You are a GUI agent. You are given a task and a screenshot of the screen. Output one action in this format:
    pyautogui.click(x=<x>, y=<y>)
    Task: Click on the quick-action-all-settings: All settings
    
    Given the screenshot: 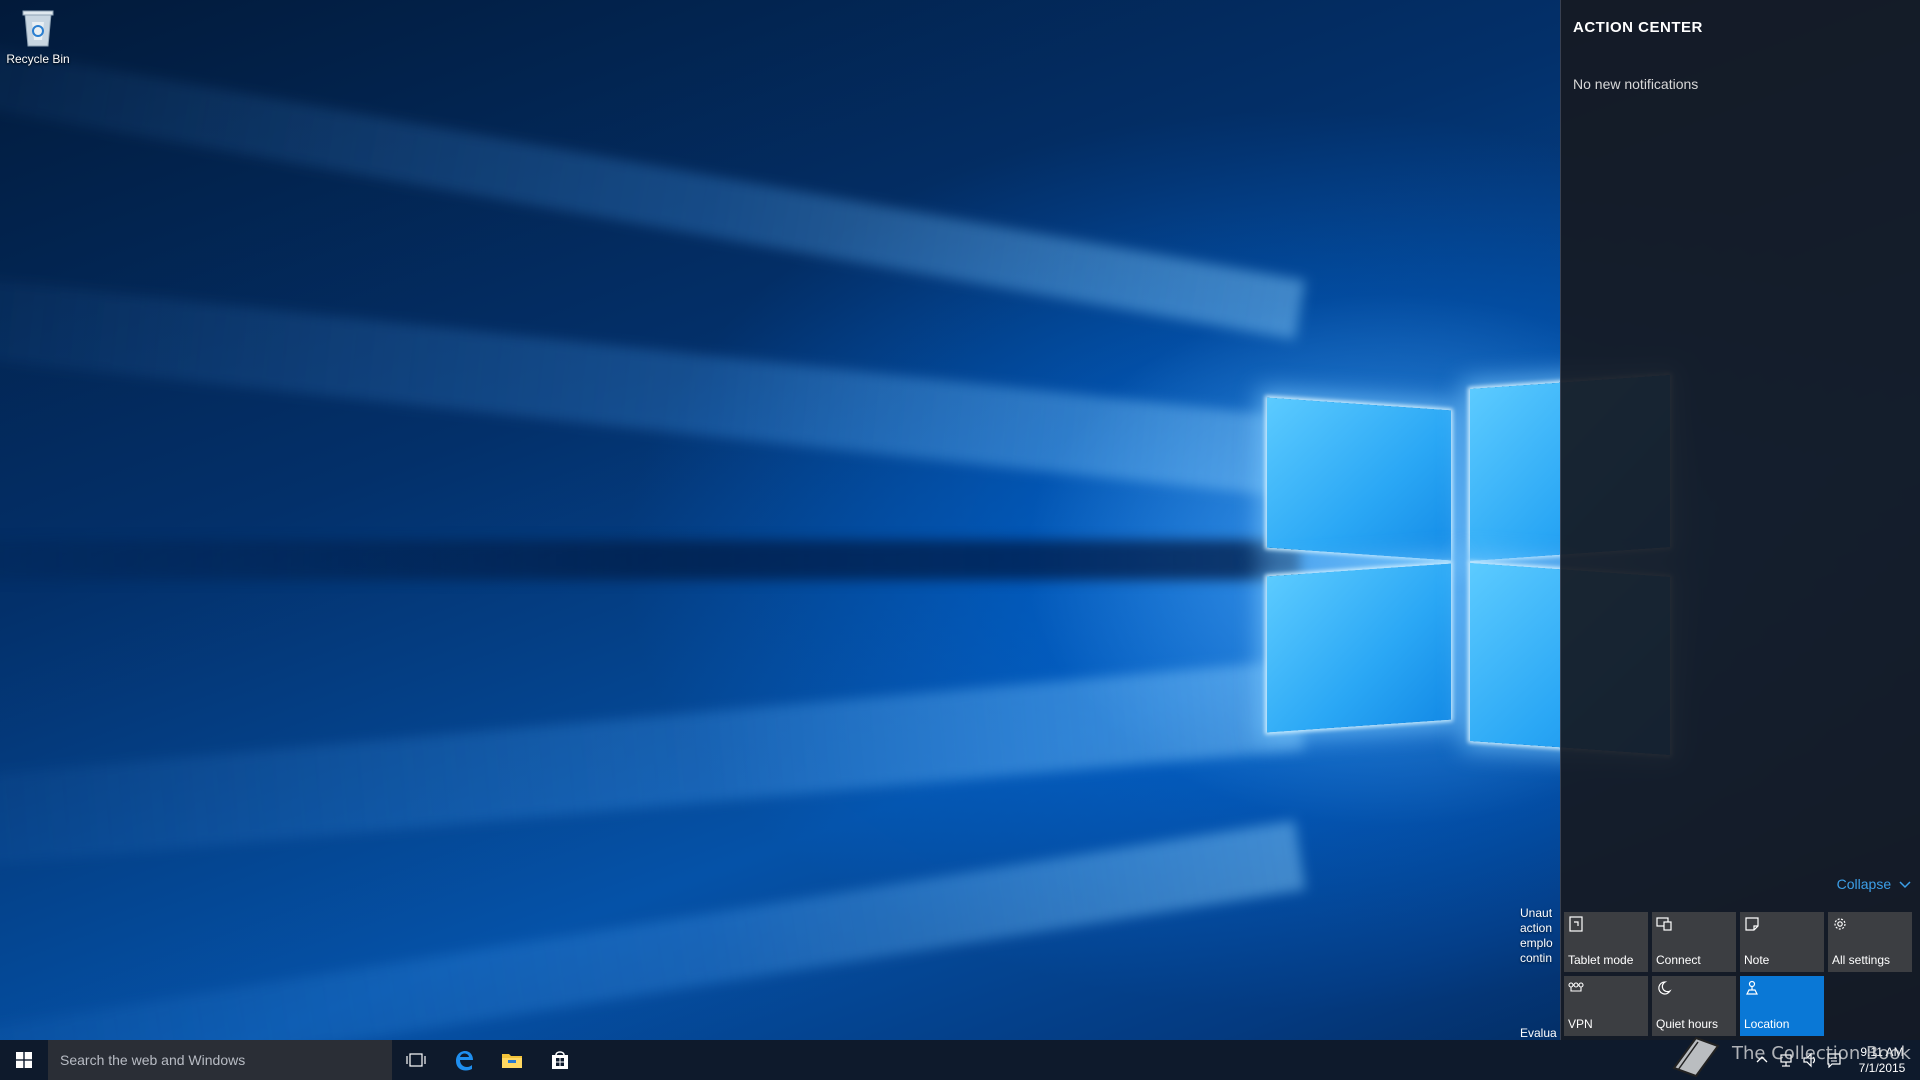 What is the action you would take?
    pyautogui.click(x=1870, y=942)
    